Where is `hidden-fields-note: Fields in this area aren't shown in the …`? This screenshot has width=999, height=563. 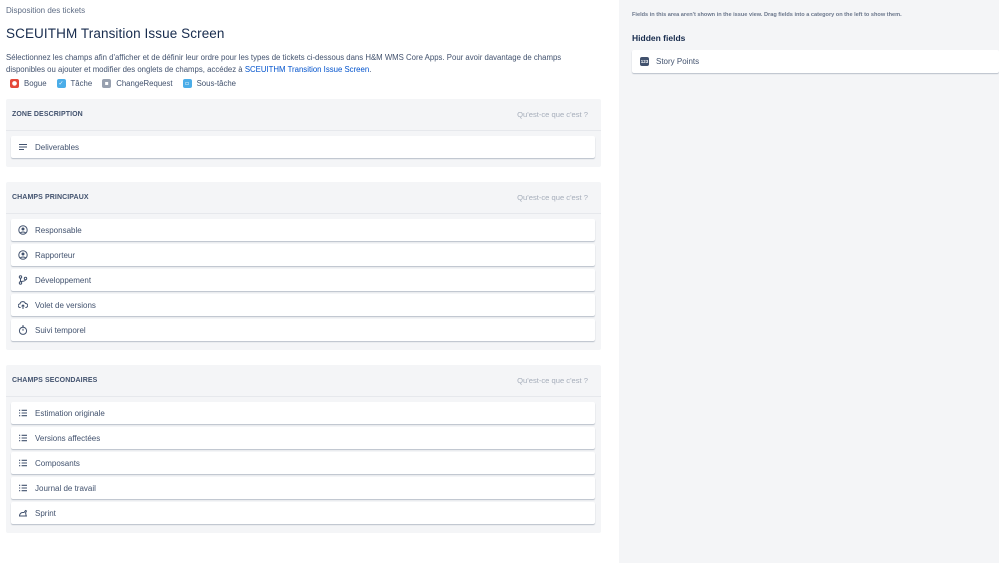
hidden-fields-note: Fields in this area aren't shown in the … is located at coordinates (767, 15).